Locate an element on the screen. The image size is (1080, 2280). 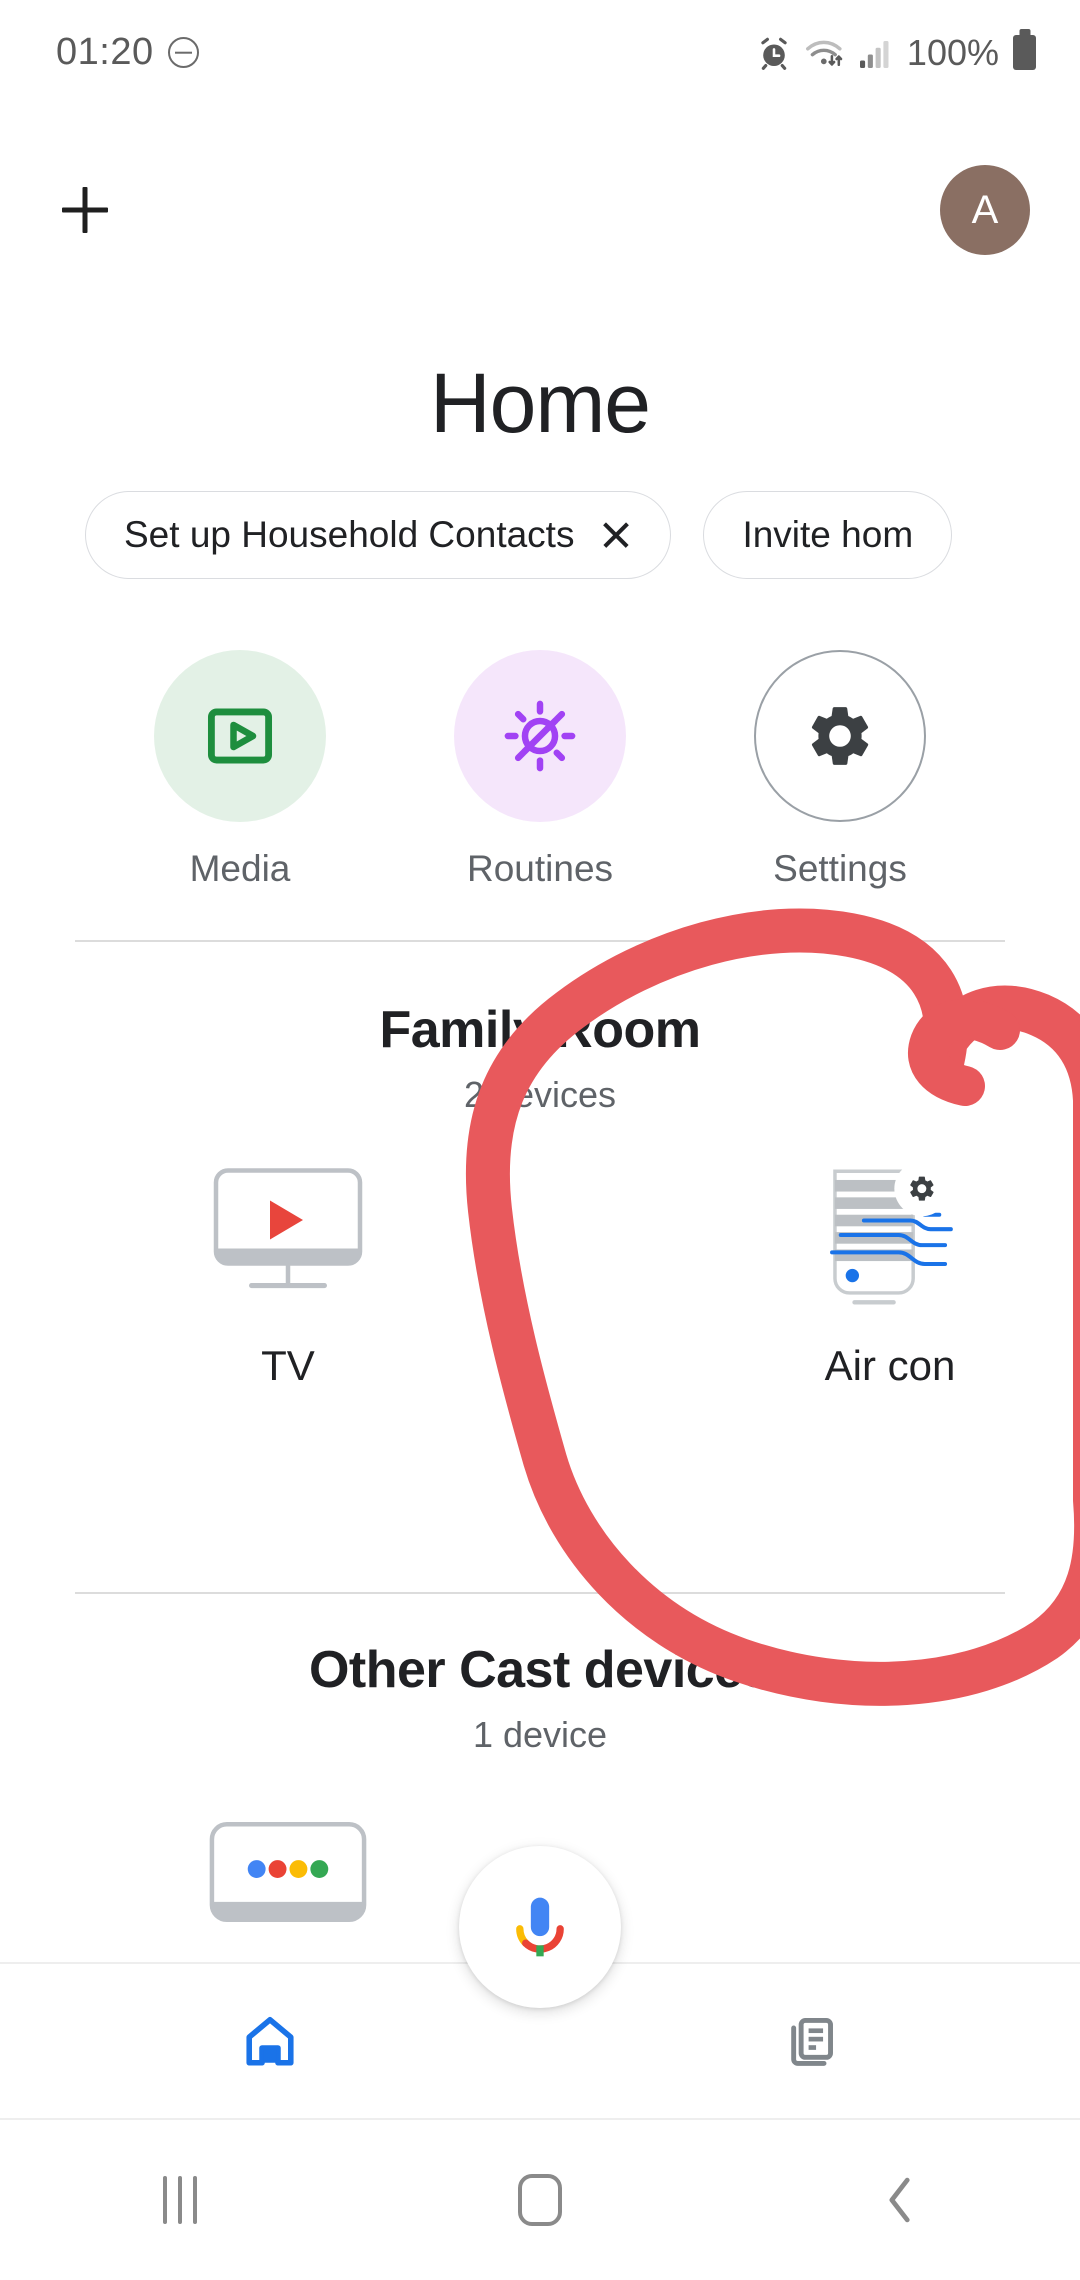
nav-item-feed is located at coordinates (810, 2041).